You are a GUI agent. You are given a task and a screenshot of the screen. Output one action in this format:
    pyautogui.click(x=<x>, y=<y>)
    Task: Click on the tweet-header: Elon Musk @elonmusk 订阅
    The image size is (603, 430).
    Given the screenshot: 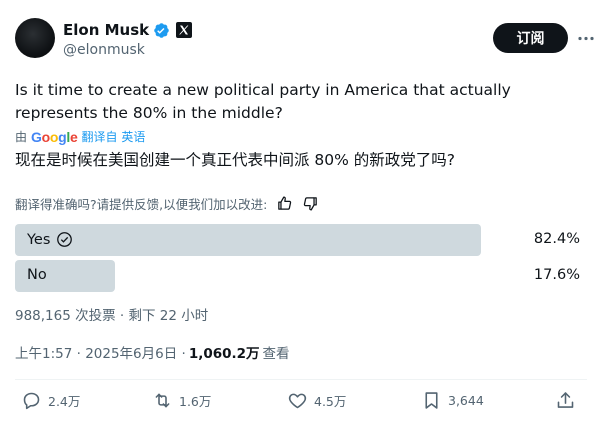 What is the action you would take?
    pyautogui.click(x=304, y=40)
    